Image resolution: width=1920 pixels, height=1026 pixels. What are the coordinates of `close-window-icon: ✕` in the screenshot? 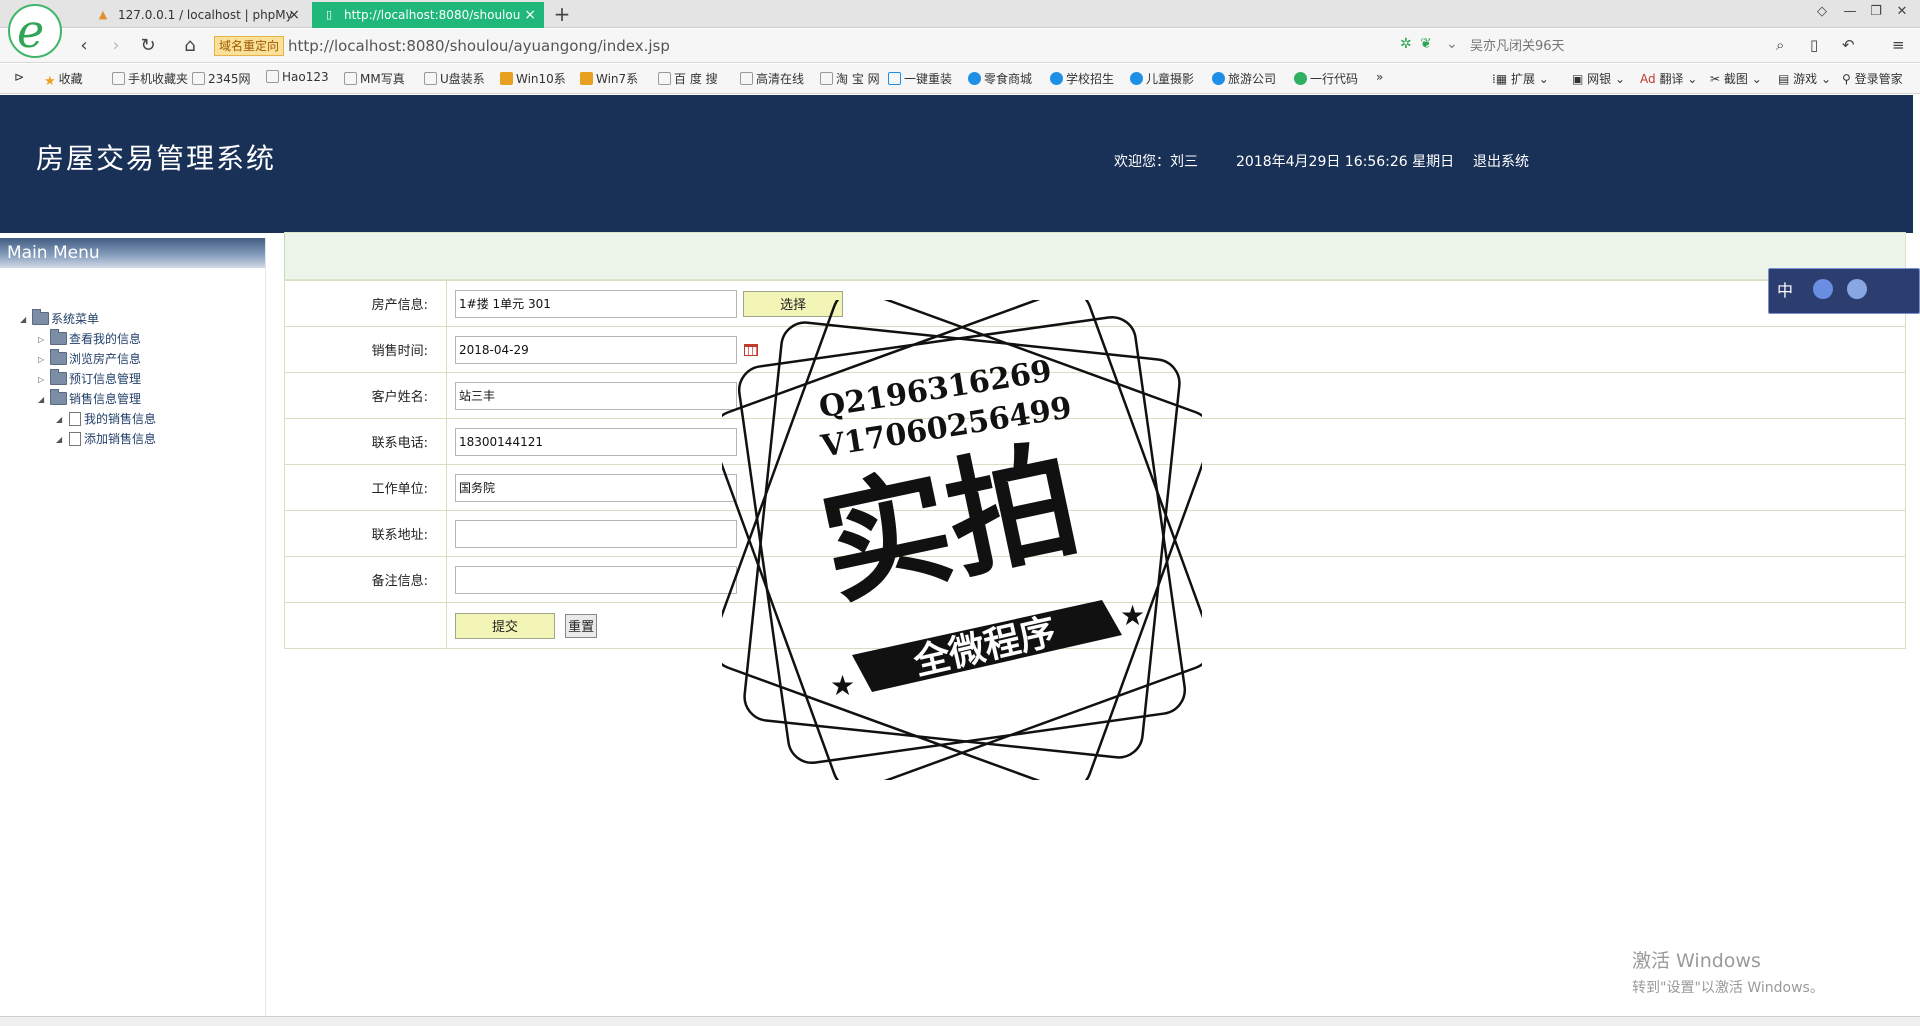 It's located at (1902, 11).